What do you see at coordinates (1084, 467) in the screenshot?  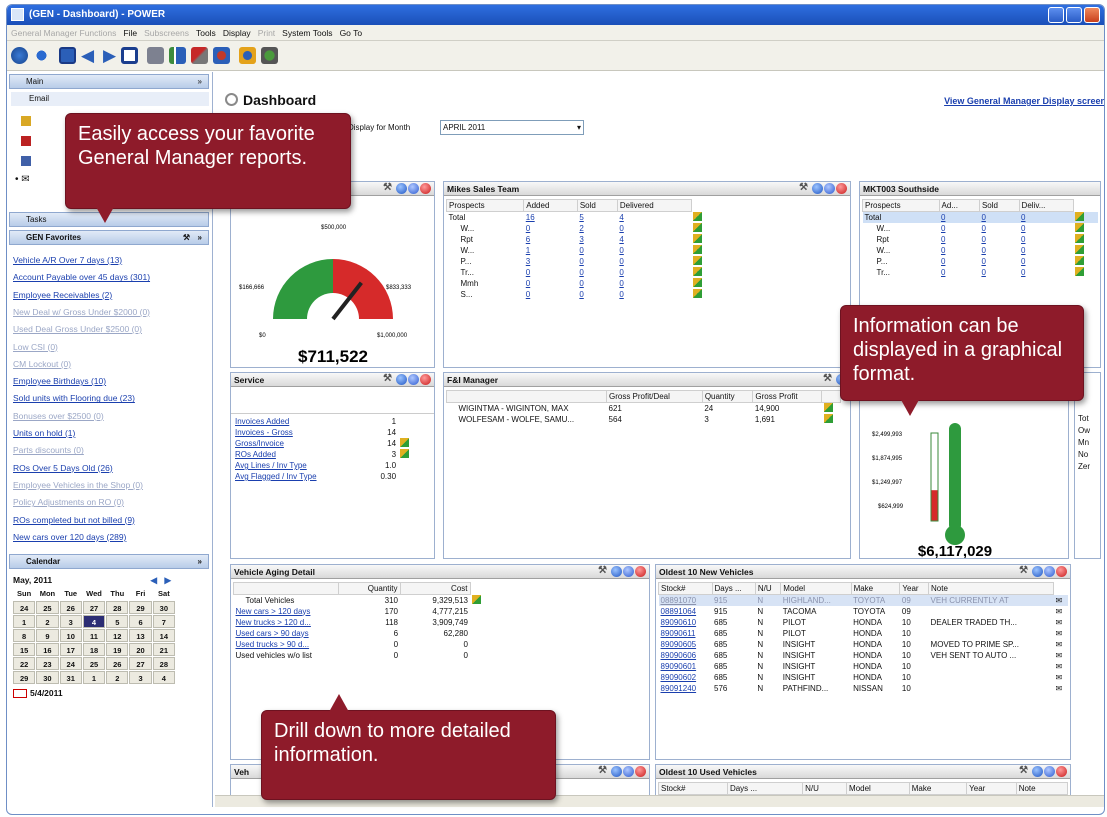 I see `partial-row: Zer` at bounding box center [1084, 467].